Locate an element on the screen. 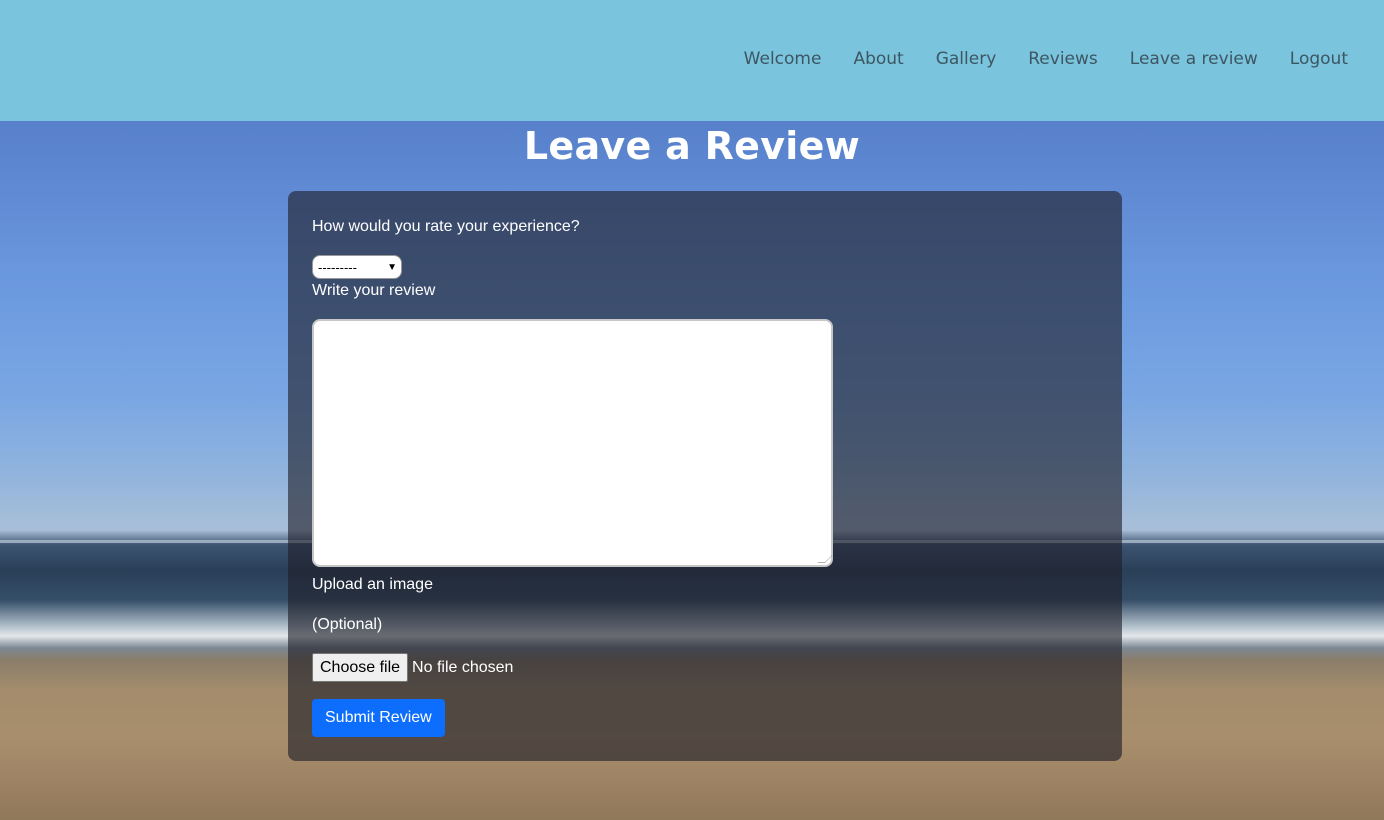 Image resolution: width=1384 pixels, height=820 pixels. submit-review-button: Submit Review is located at coordinates (378, 718).